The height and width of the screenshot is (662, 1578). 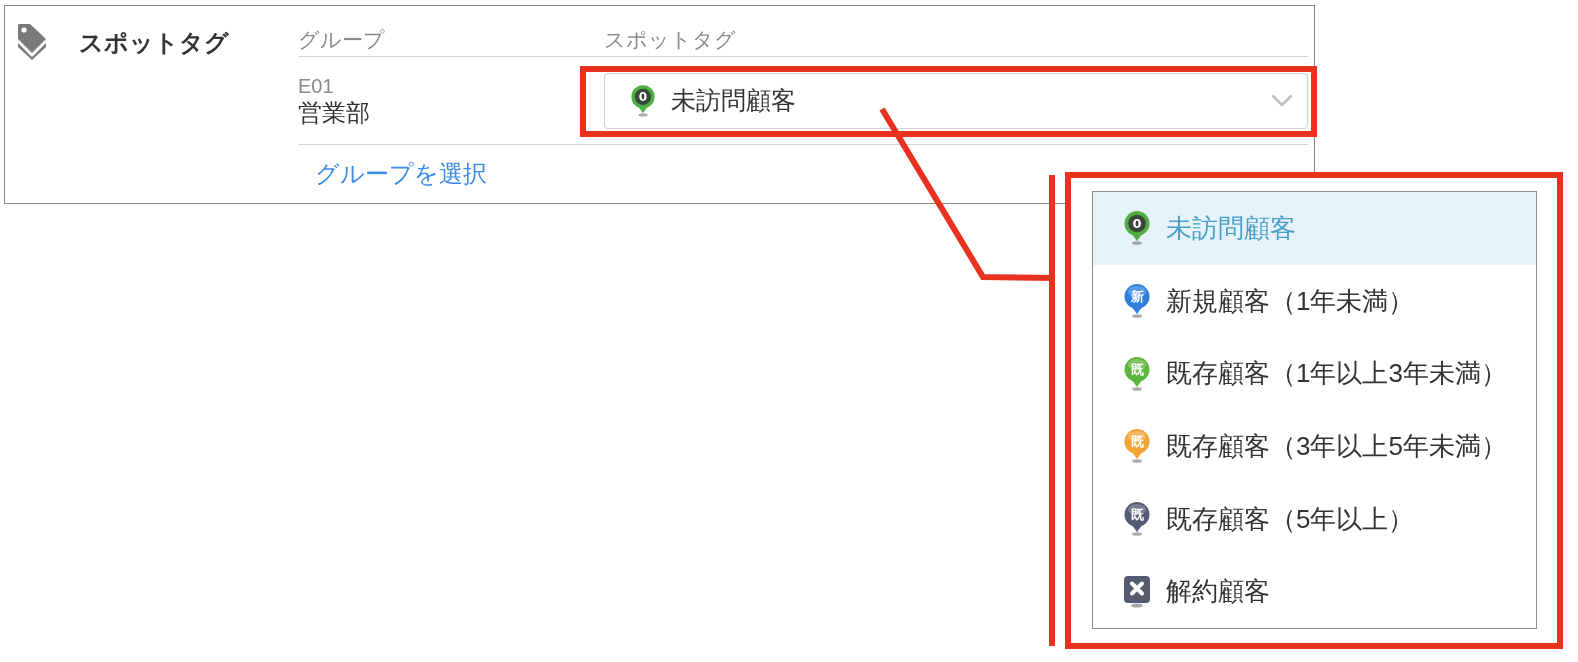 I want to click on group-name: 営業部, so click(x=334, y=112).